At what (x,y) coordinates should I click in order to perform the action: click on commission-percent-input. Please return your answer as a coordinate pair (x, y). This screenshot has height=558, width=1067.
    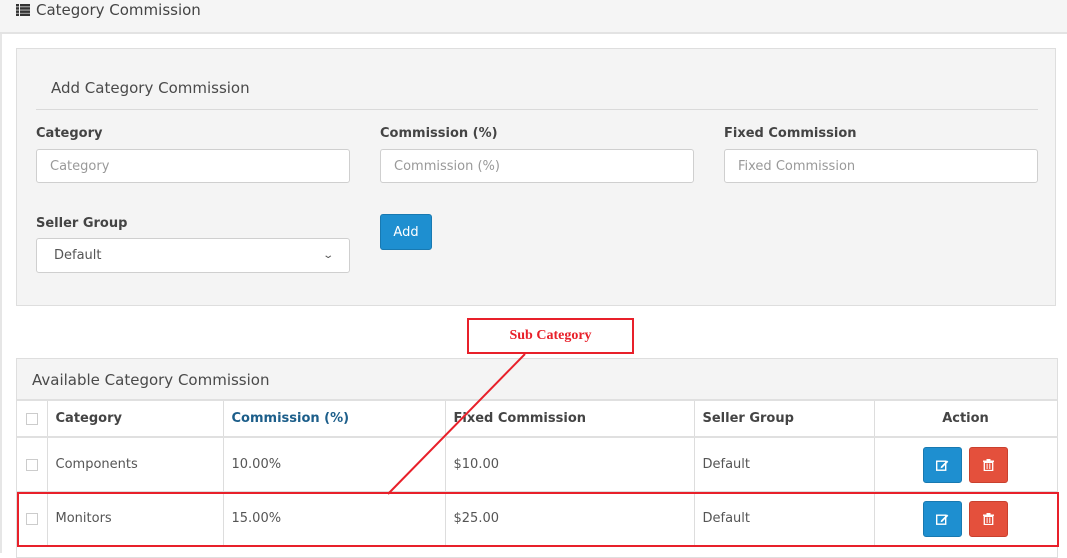
    Looking at the image, I should click on (537, 166).